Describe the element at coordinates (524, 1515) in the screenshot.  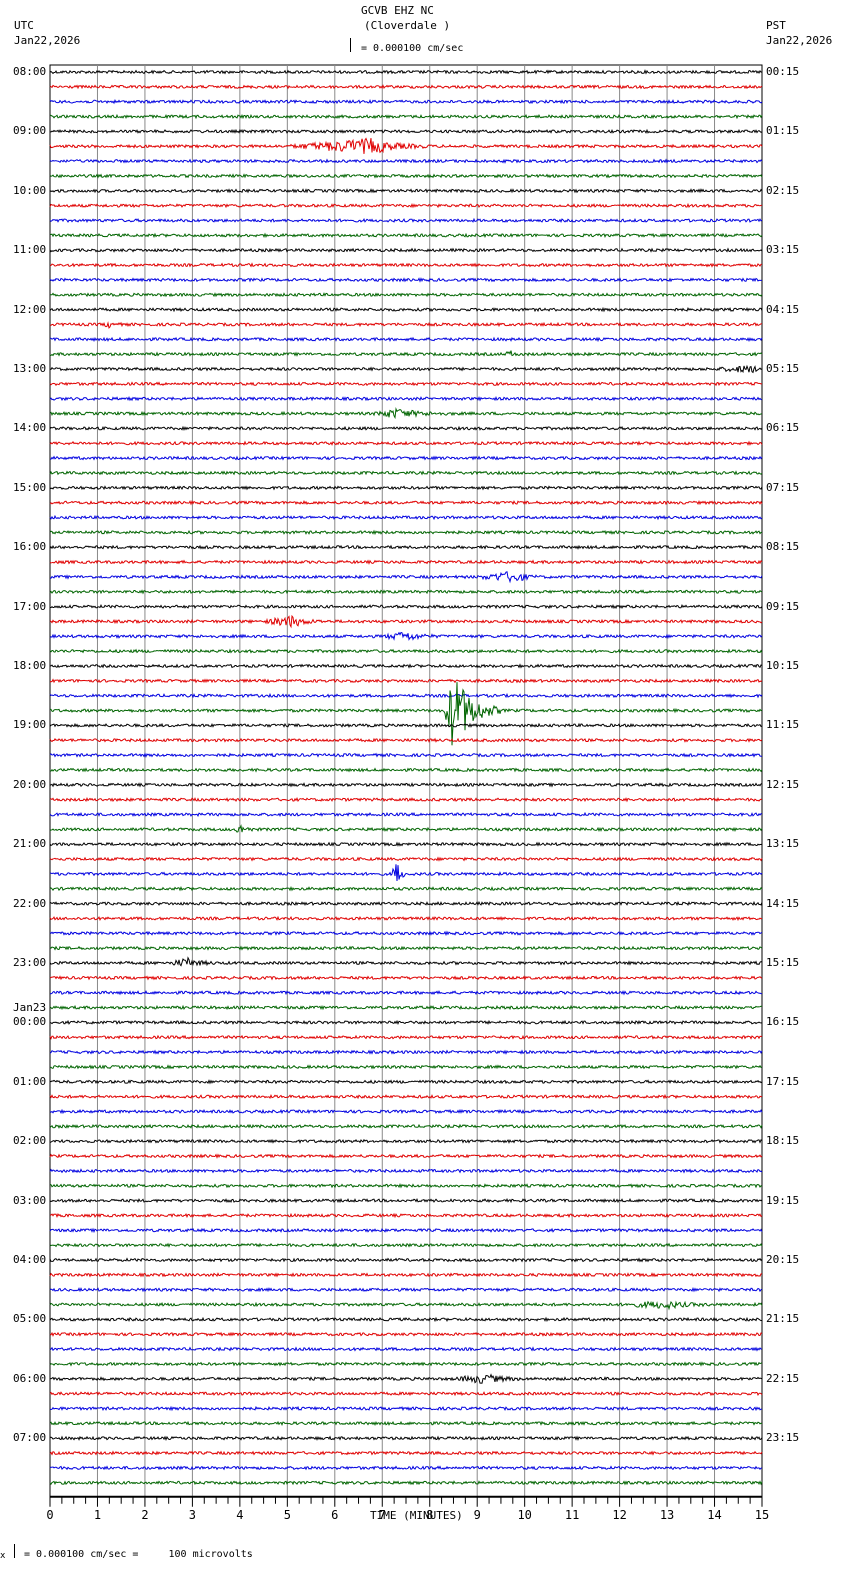
I see `x-tick-label: 10` at that location.